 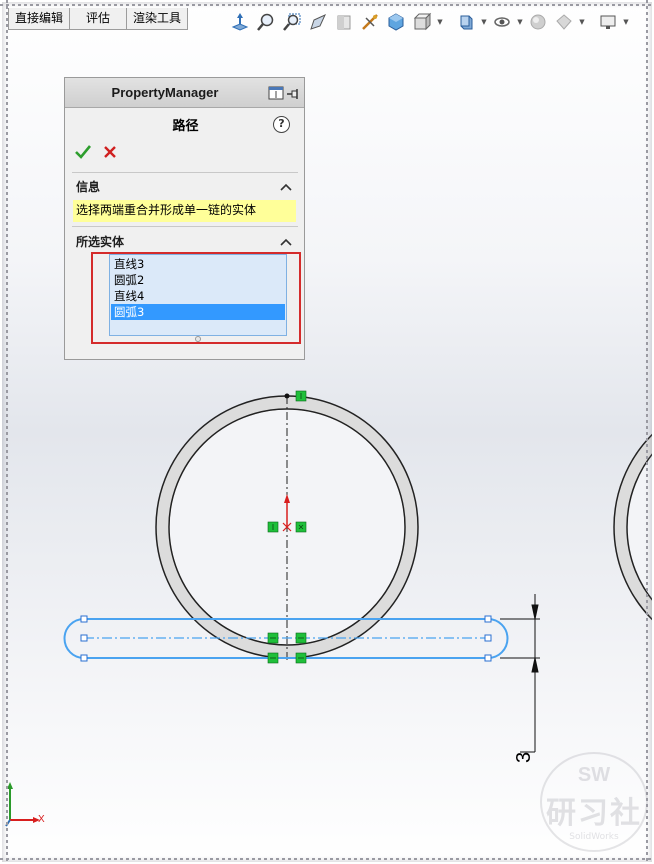 I want to click on reference-triad: X, so click(x=27, y=805).